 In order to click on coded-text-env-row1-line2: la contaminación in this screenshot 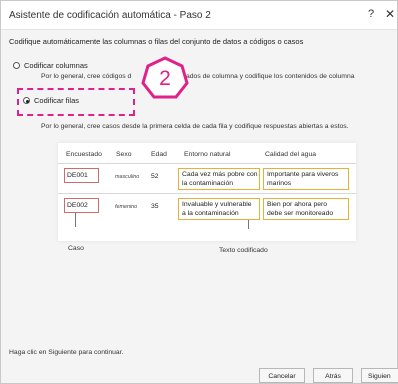, I will do `click(208, 183)`.